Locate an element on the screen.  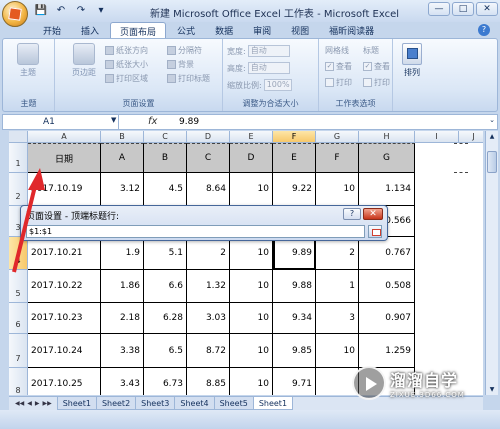
arrange-button: 排列 is located at coordinates (412, 60).